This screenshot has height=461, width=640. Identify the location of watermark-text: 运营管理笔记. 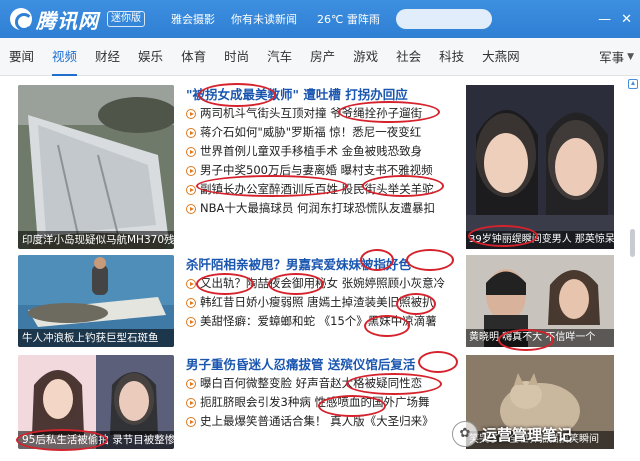
(527, 434).